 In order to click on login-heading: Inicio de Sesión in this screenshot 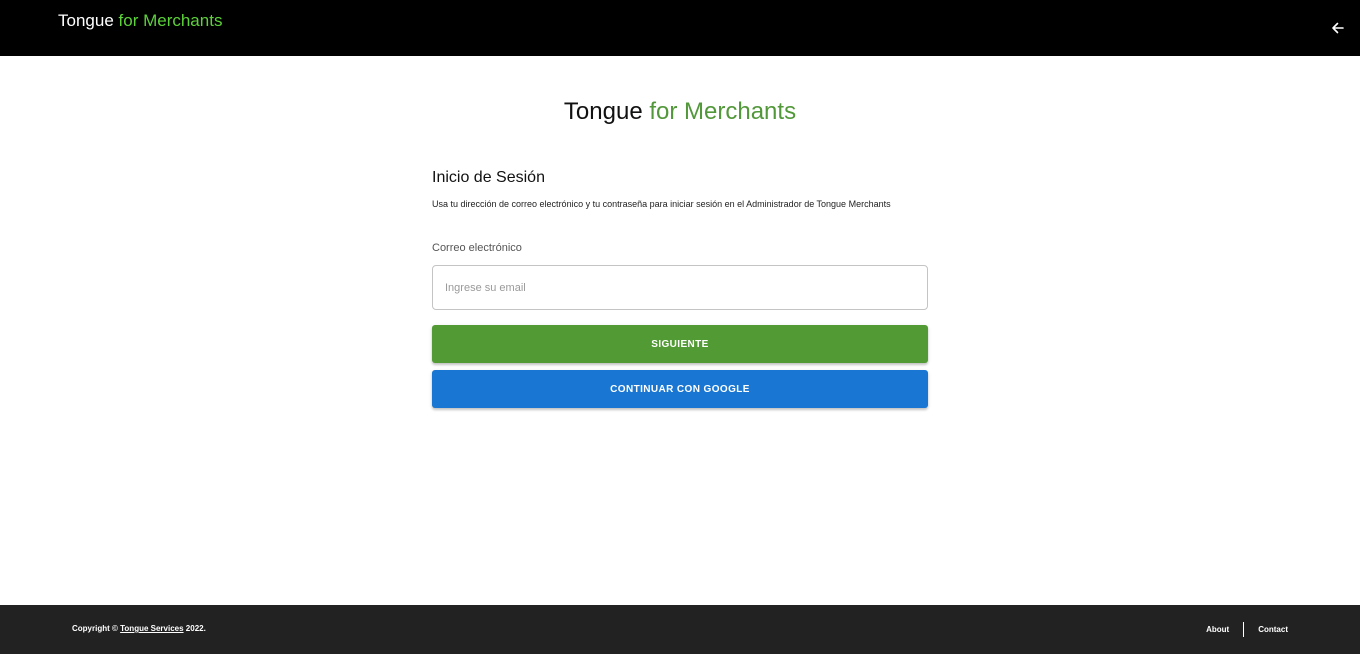, I will do `click(488, 177)`.